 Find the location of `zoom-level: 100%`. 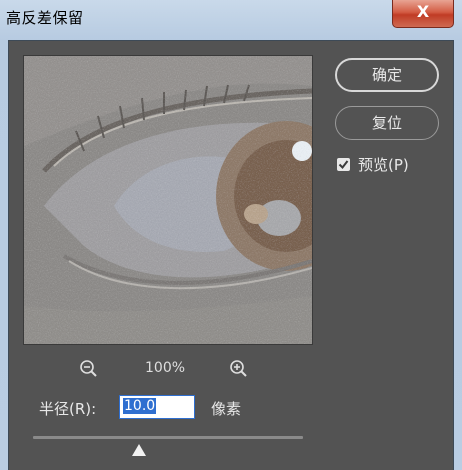

zoom-level: 100% is located at coordinates (165, 368).